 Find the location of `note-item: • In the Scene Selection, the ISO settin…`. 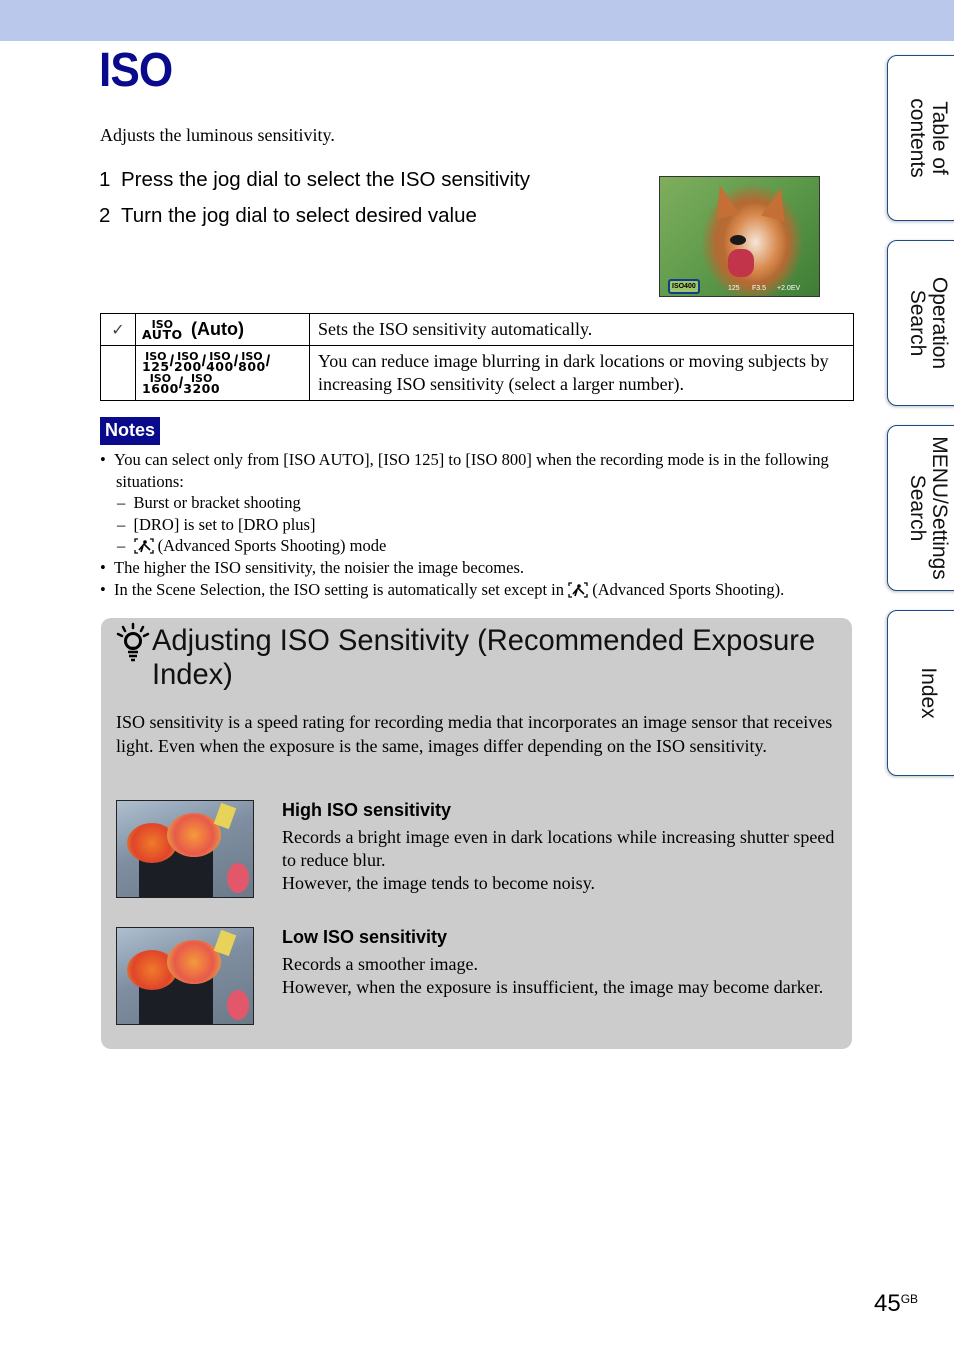

note-item: • In the Scene Selection, the ISO settin… is located at coordinates (442, 589).